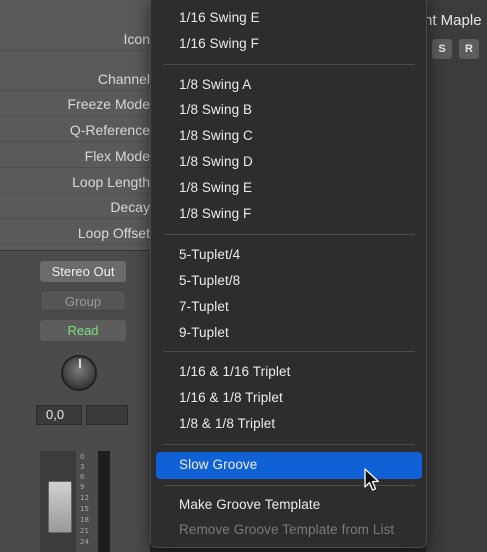 This screenshot has width=487, height=552. I want to click on inspector-row-decay: Decay, so click(85, 207).